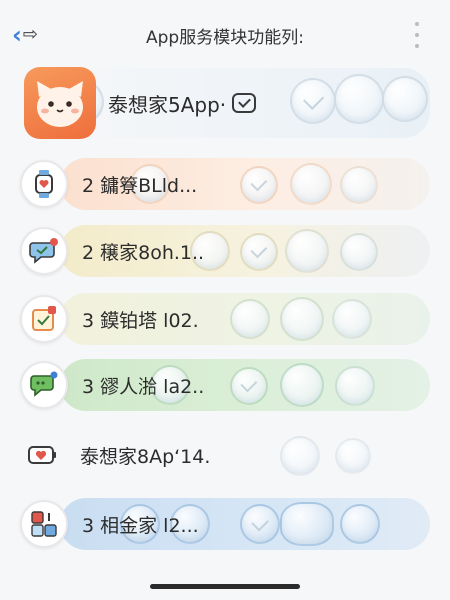 The image size is (450, 600). Describe the element at coordinates (225, 319) in the screenshot. I see `module-row: 3 鏌铂塔 l02.` at that location.